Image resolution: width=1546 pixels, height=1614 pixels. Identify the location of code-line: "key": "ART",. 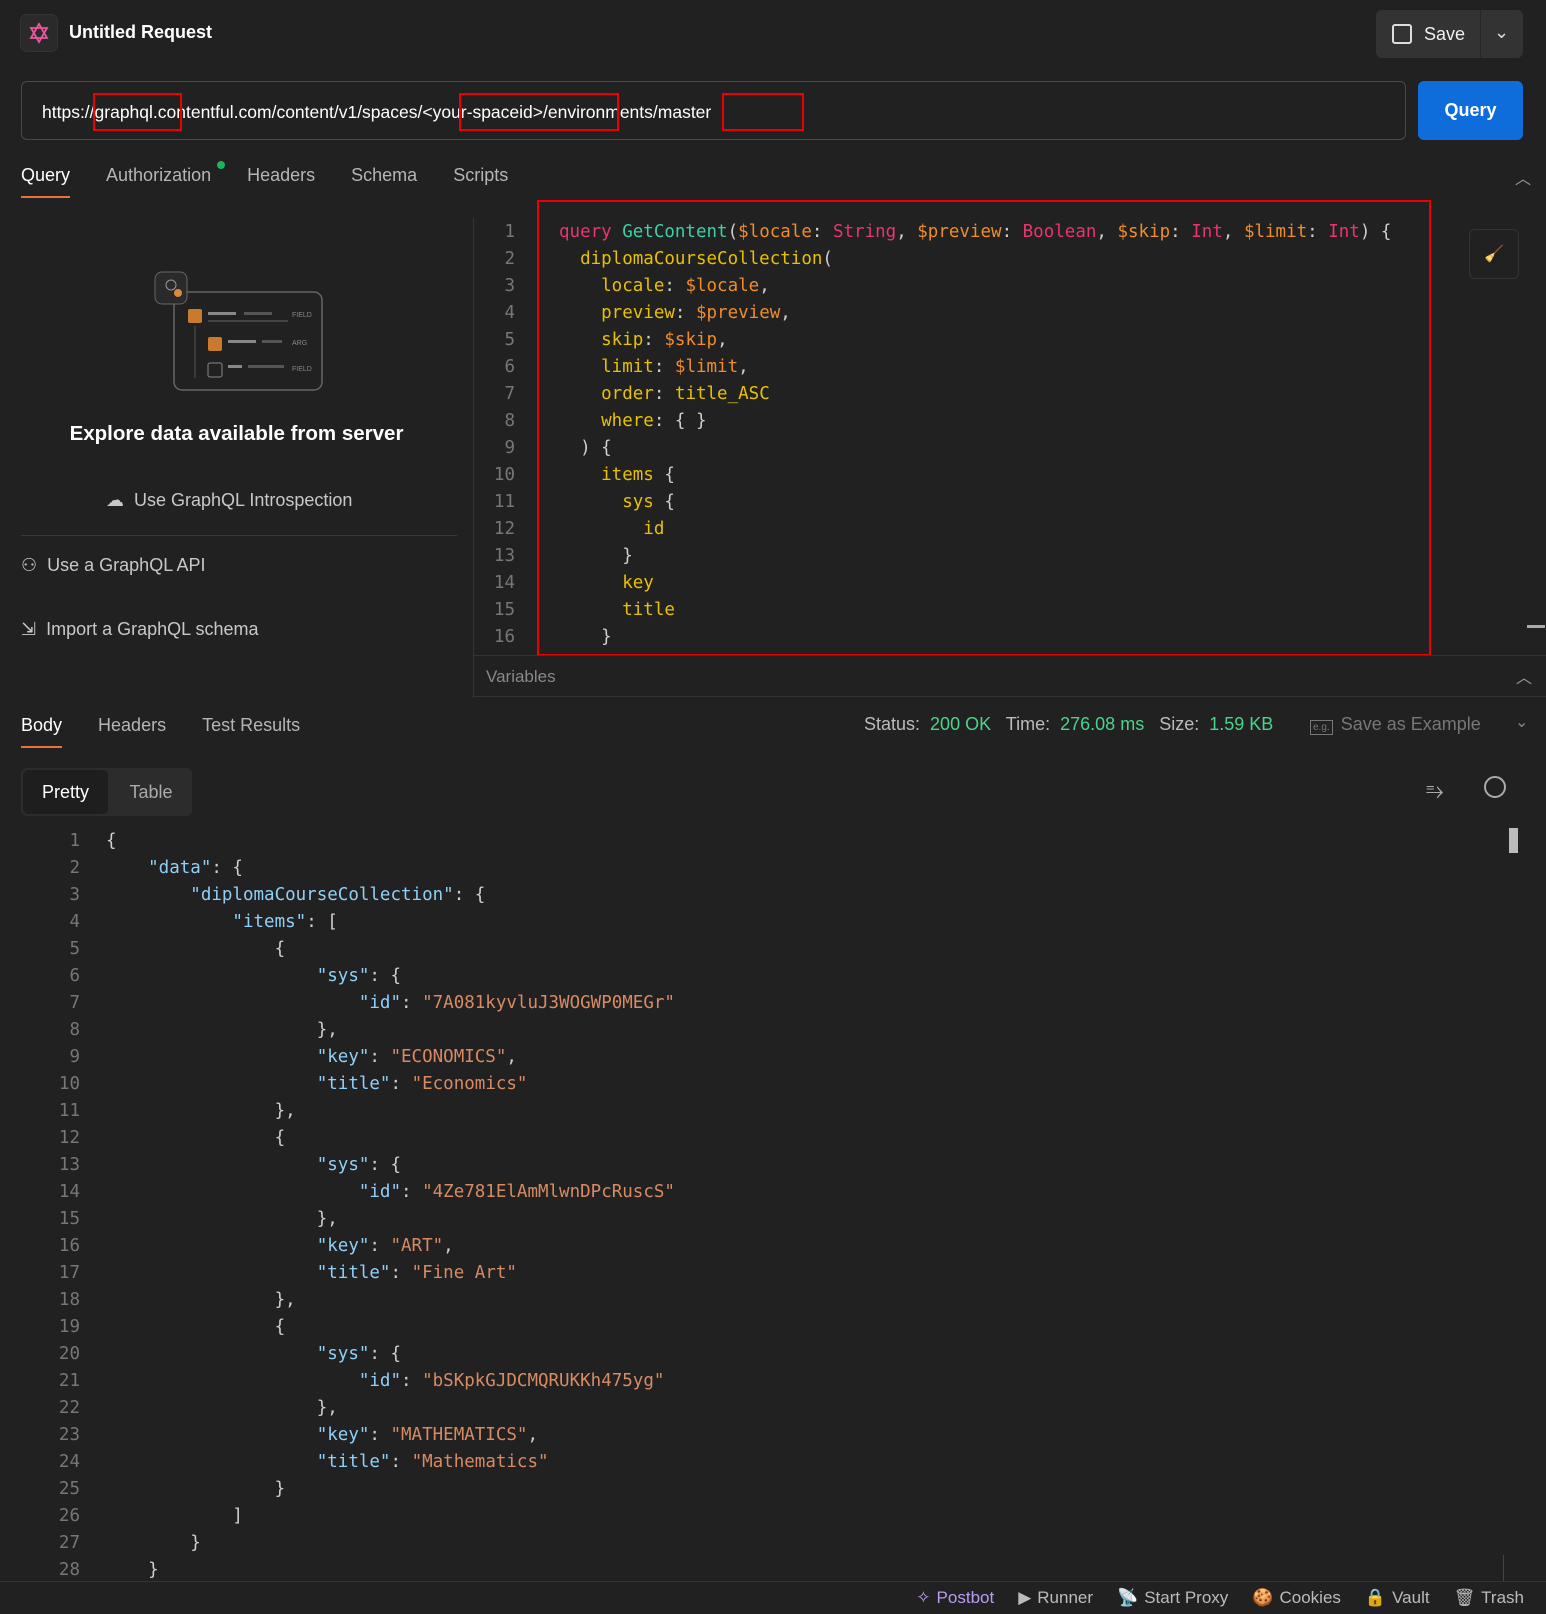
(280, 1246).